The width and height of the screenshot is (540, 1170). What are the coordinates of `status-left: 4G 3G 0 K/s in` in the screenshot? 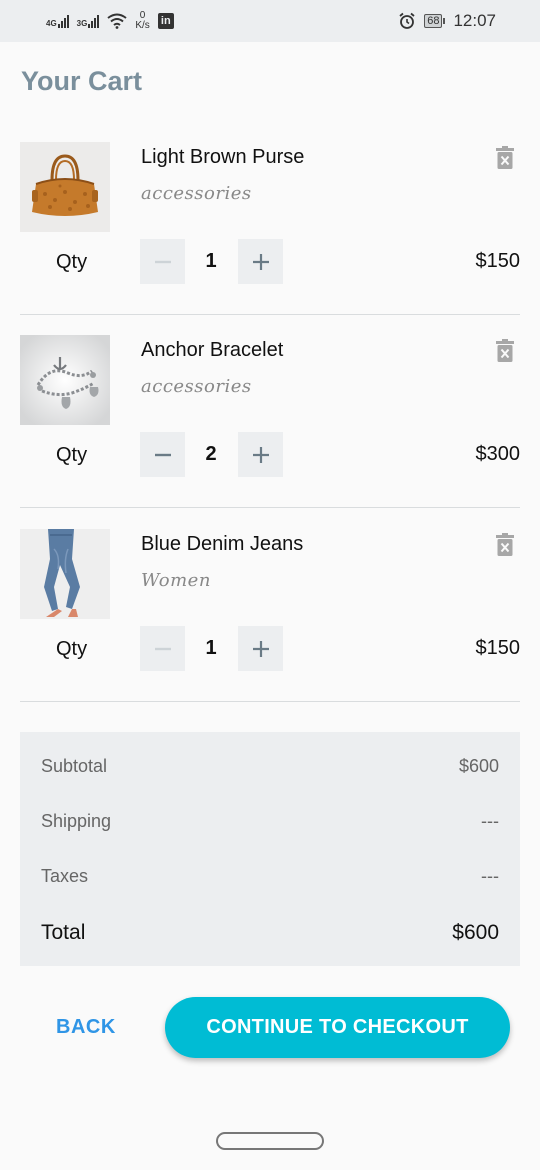 It's located at (110, 21).